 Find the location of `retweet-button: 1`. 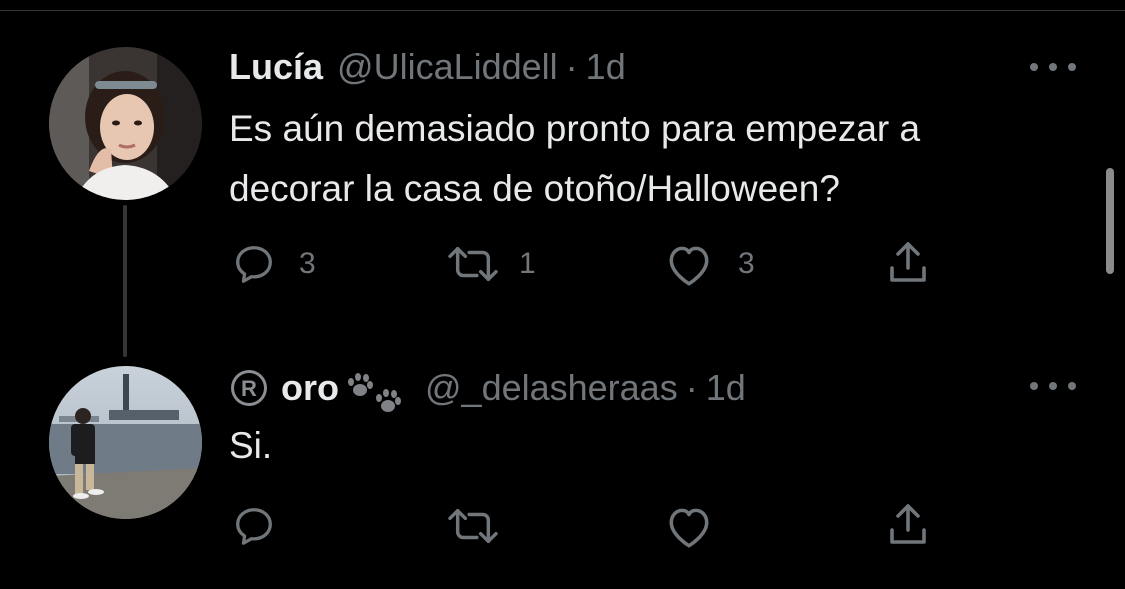

retweet-button: 1 is located at coordinates (490, 264).